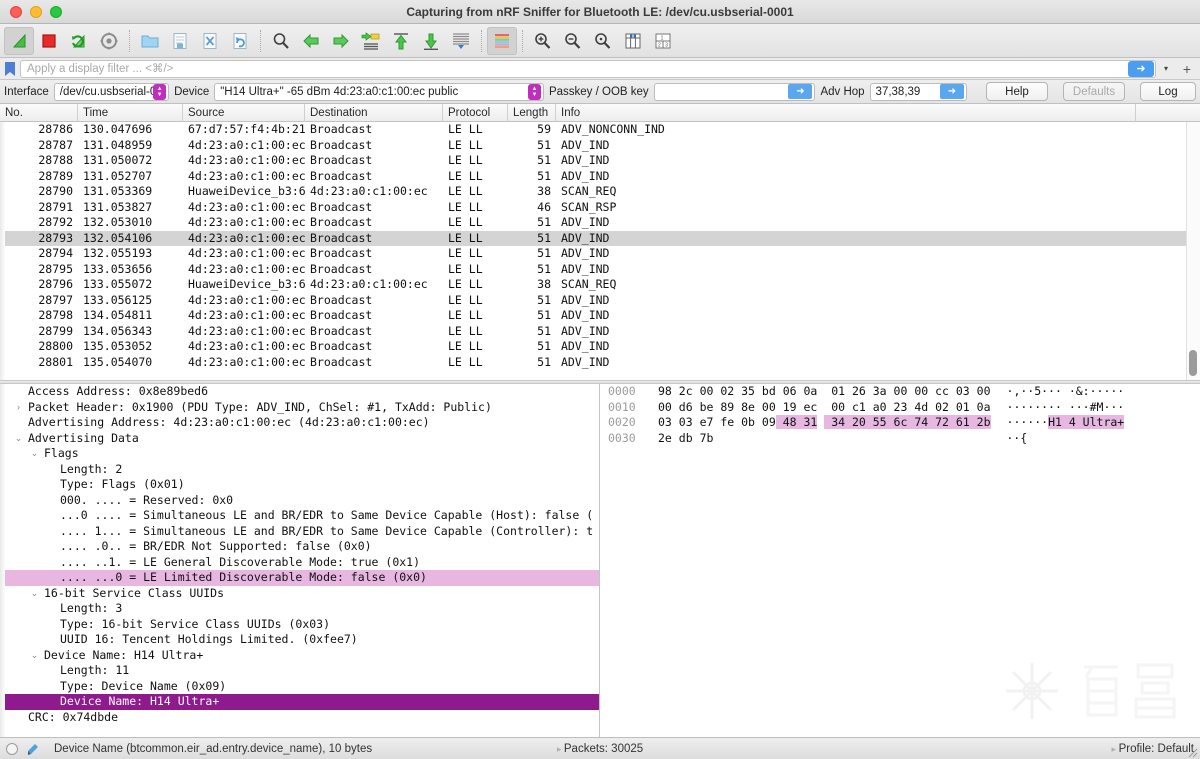  What do you see at coordinates (900, 439) in the screenshot?
I see `hex-dump-row: 0030 2e db 7b ··{` at bounding box center [900, 439].